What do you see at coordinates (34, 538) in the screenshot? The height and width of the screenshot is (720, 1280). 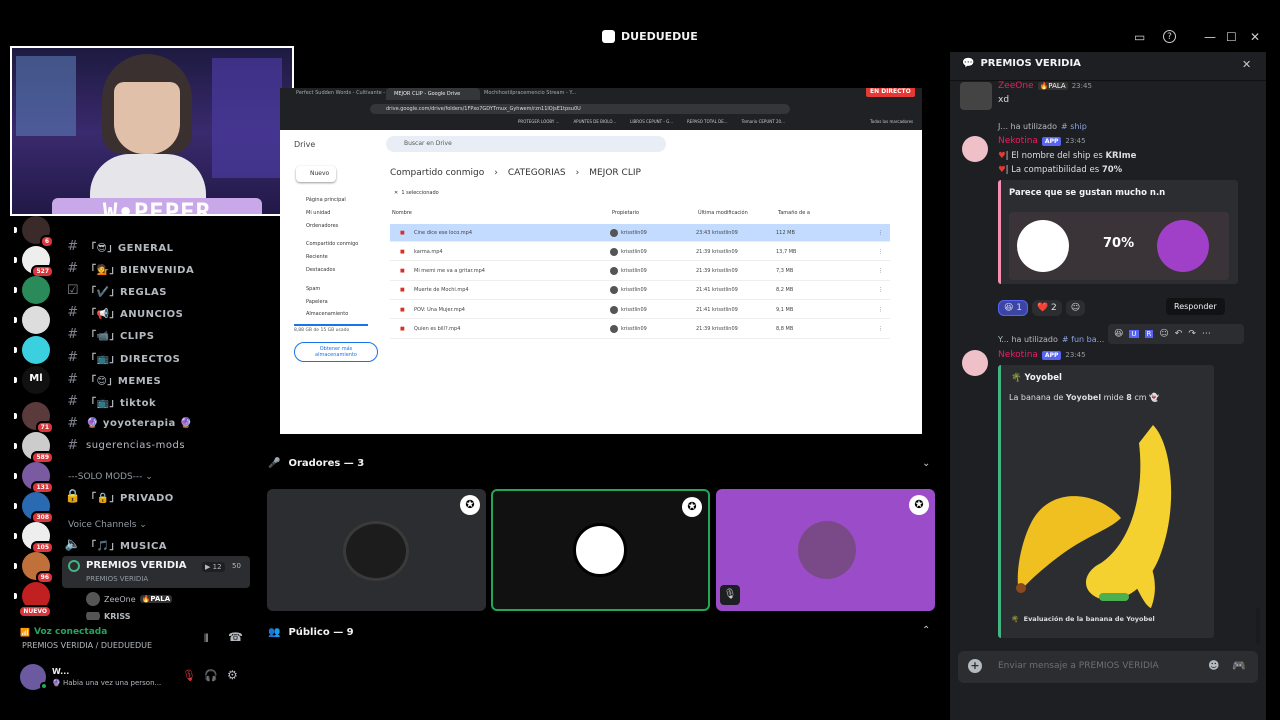 I see `server-icon: 105` at bounding box center [34, 538].